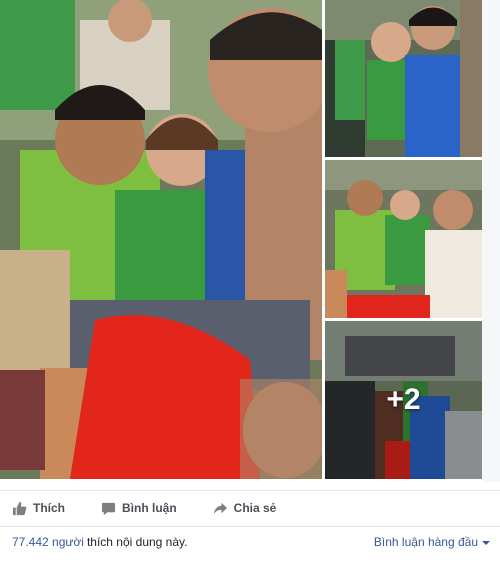 The image size is (500, 564). I want to click on like-button: Thích, so click(38, 508).